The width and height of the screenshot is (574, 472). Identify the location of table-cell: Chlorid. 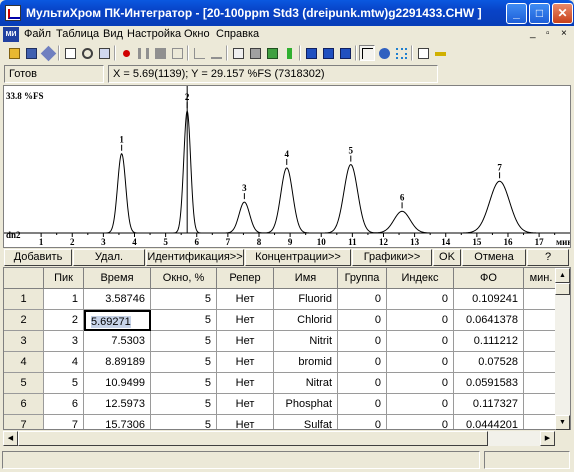
(306, 320).